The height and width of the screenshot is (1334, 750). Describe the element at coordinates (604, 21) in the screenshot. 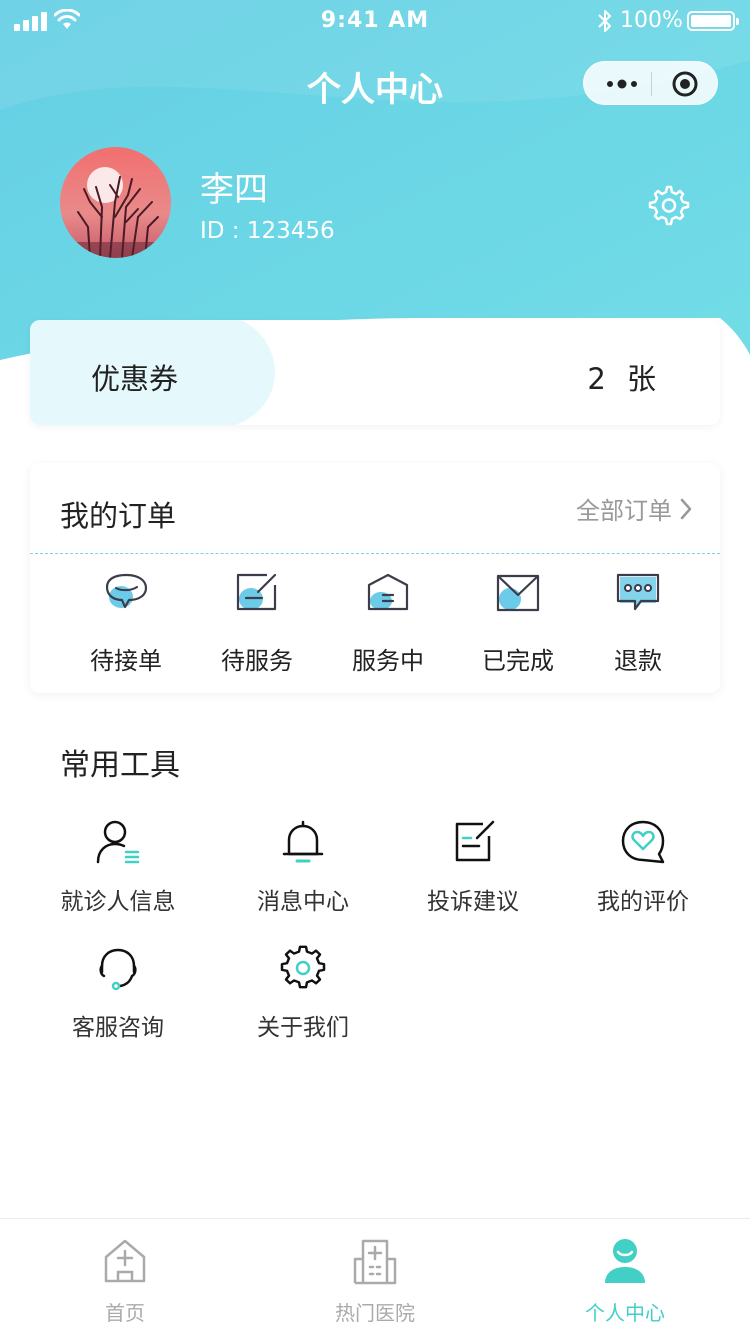

I see `bluetooth-icon` at that location.